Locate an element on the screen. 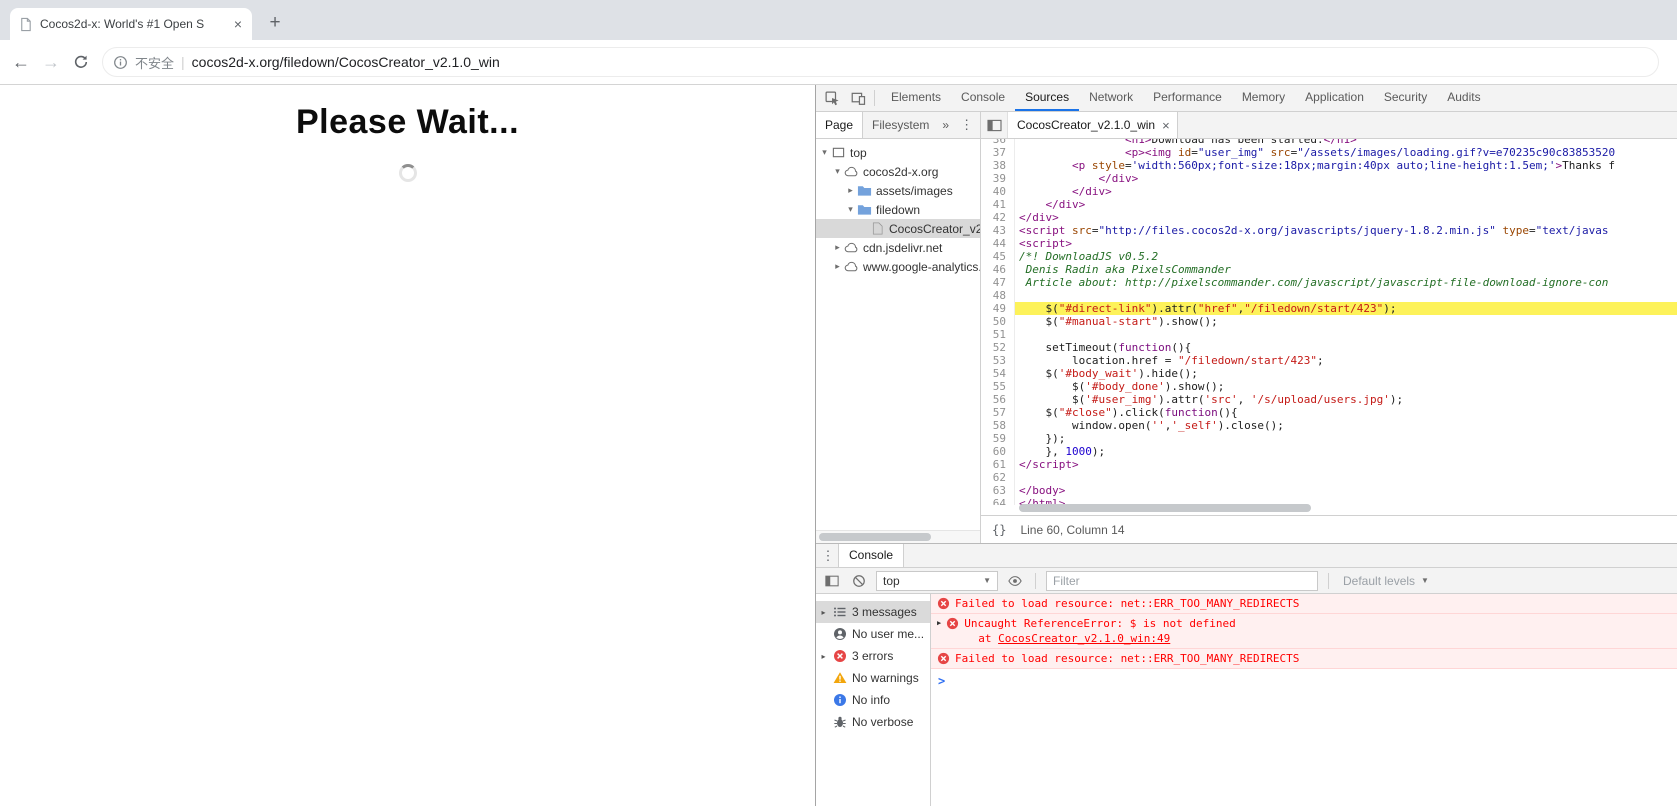 The width and height of the screenshot is (1677, 806). pretty-print-button: {} is located at coordinates (999, 530).